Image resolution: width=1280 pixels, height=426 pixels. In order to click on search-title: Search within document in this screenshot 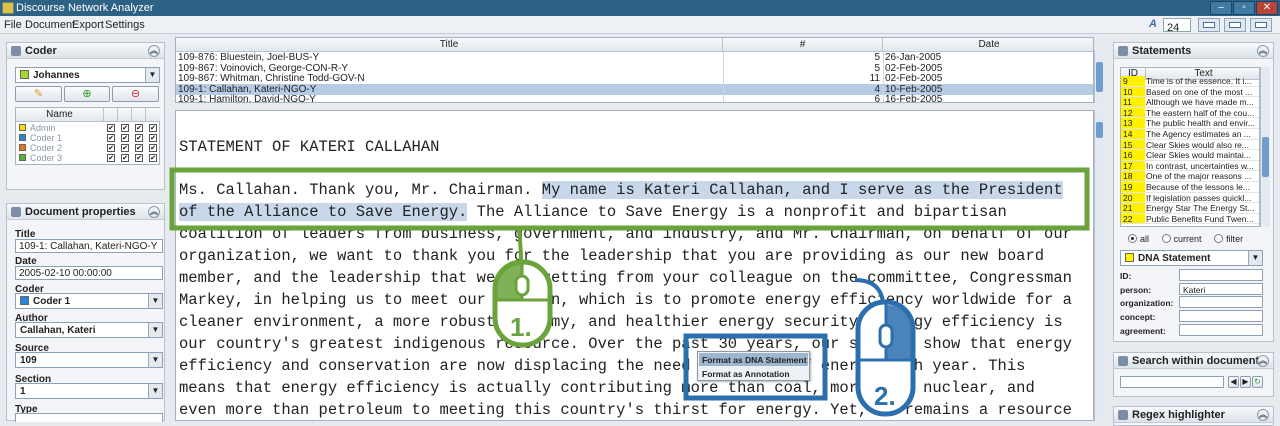, I will do `click(1196, 361)`.